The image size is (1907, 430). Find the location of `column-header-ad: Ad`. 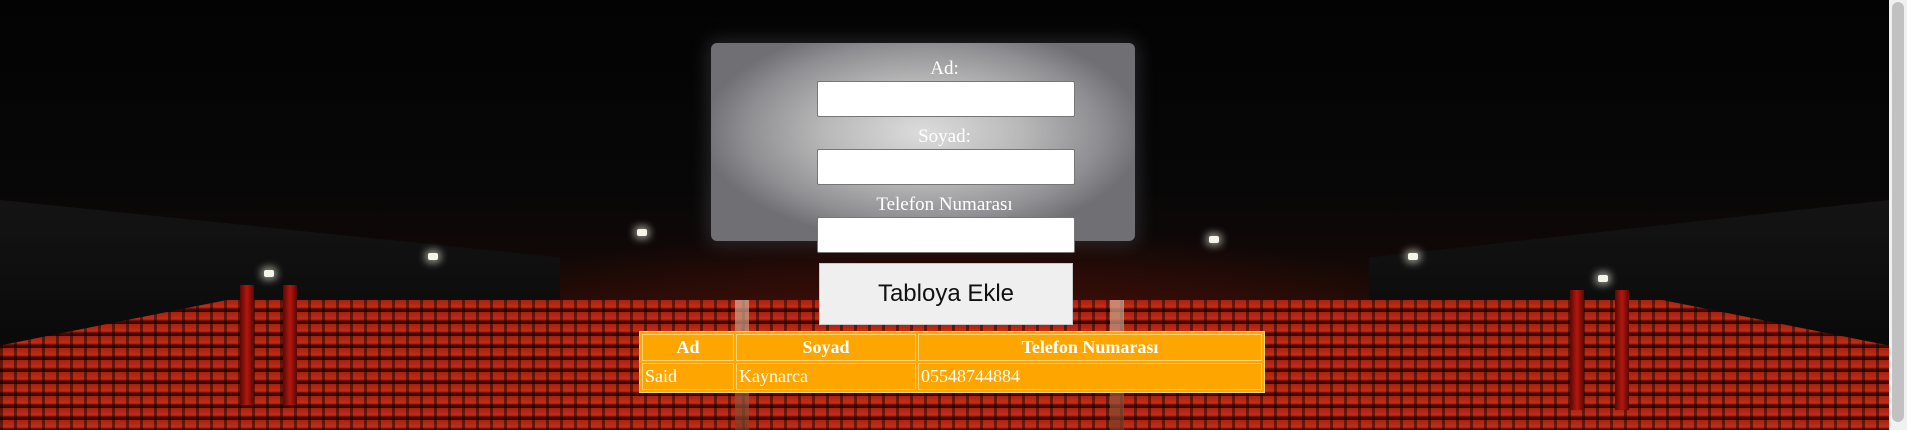

column-header-ad: Ad is located at coordinates (688, 347).